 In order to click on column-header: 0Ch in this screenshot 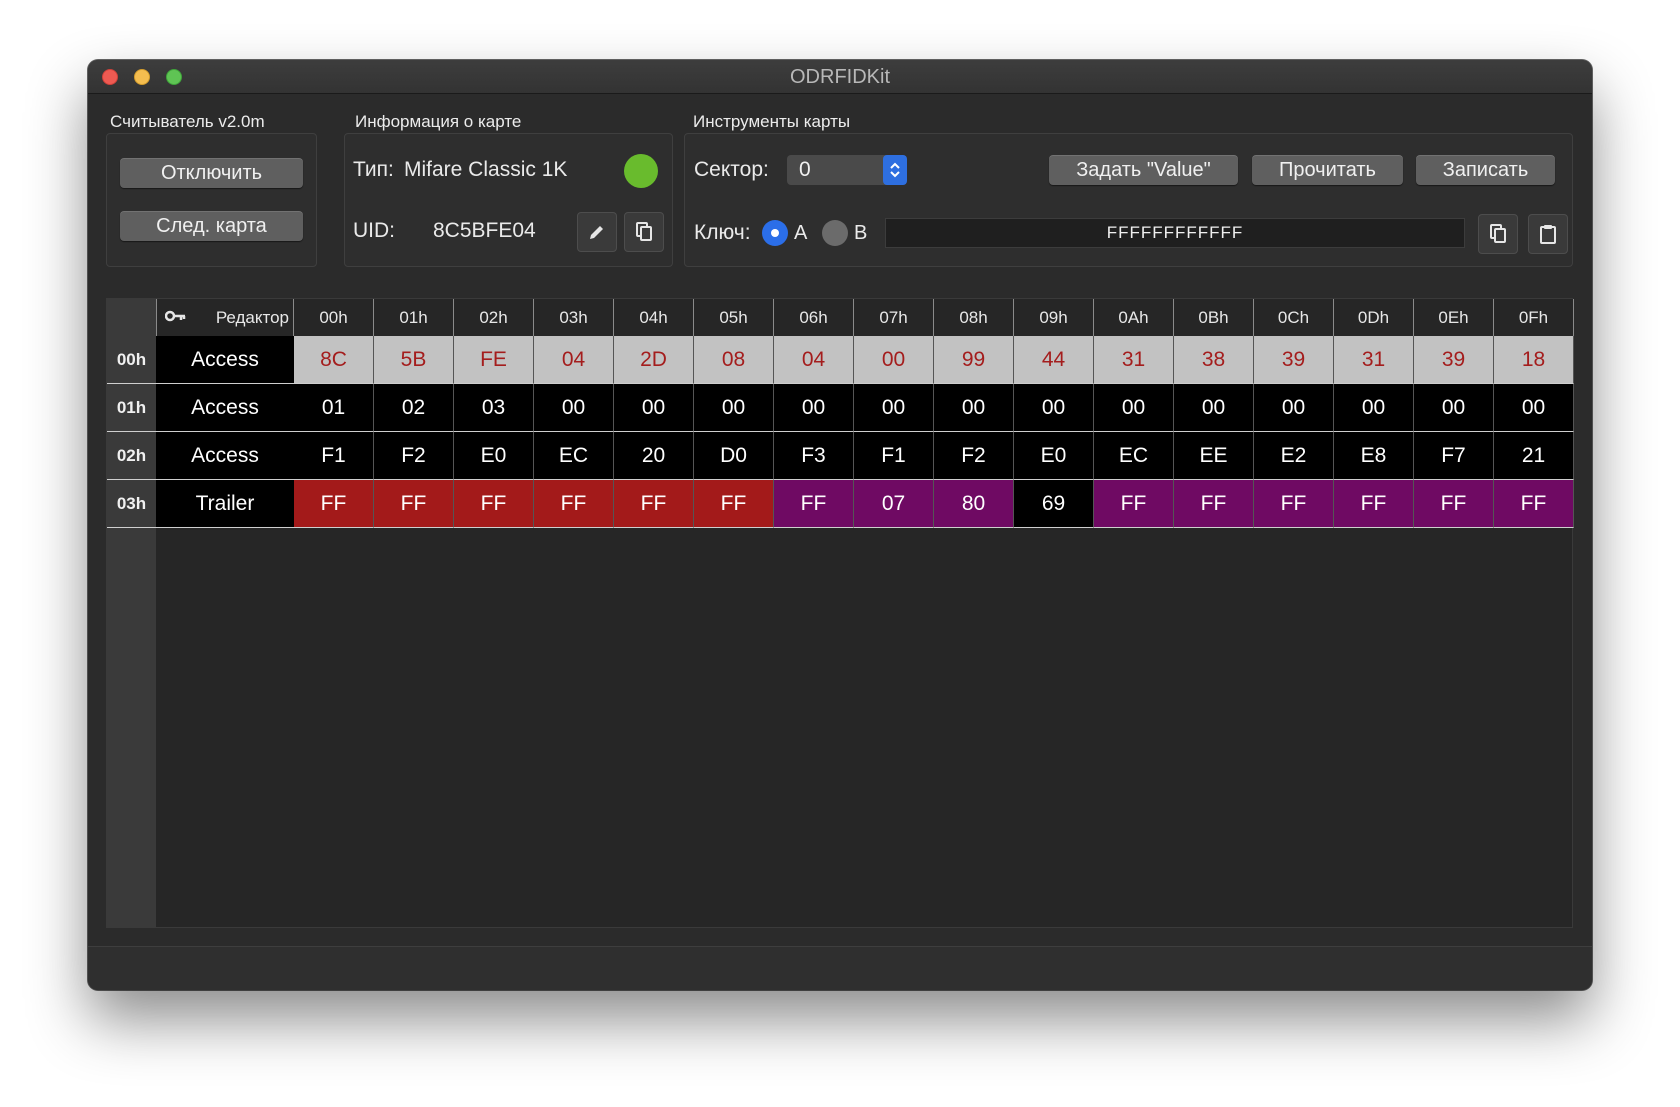, I will do `click(1294, 317)`.